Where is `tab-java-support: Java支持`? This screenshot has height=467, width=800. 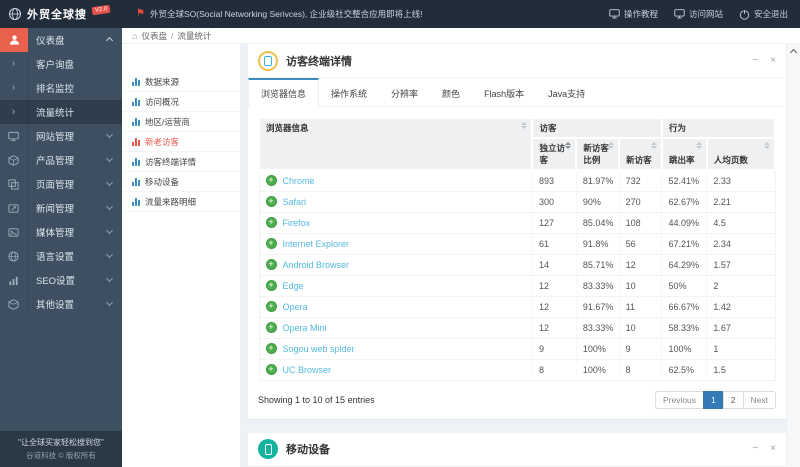 tab-java-support: Java支持 is located at coordinates (566, 92).